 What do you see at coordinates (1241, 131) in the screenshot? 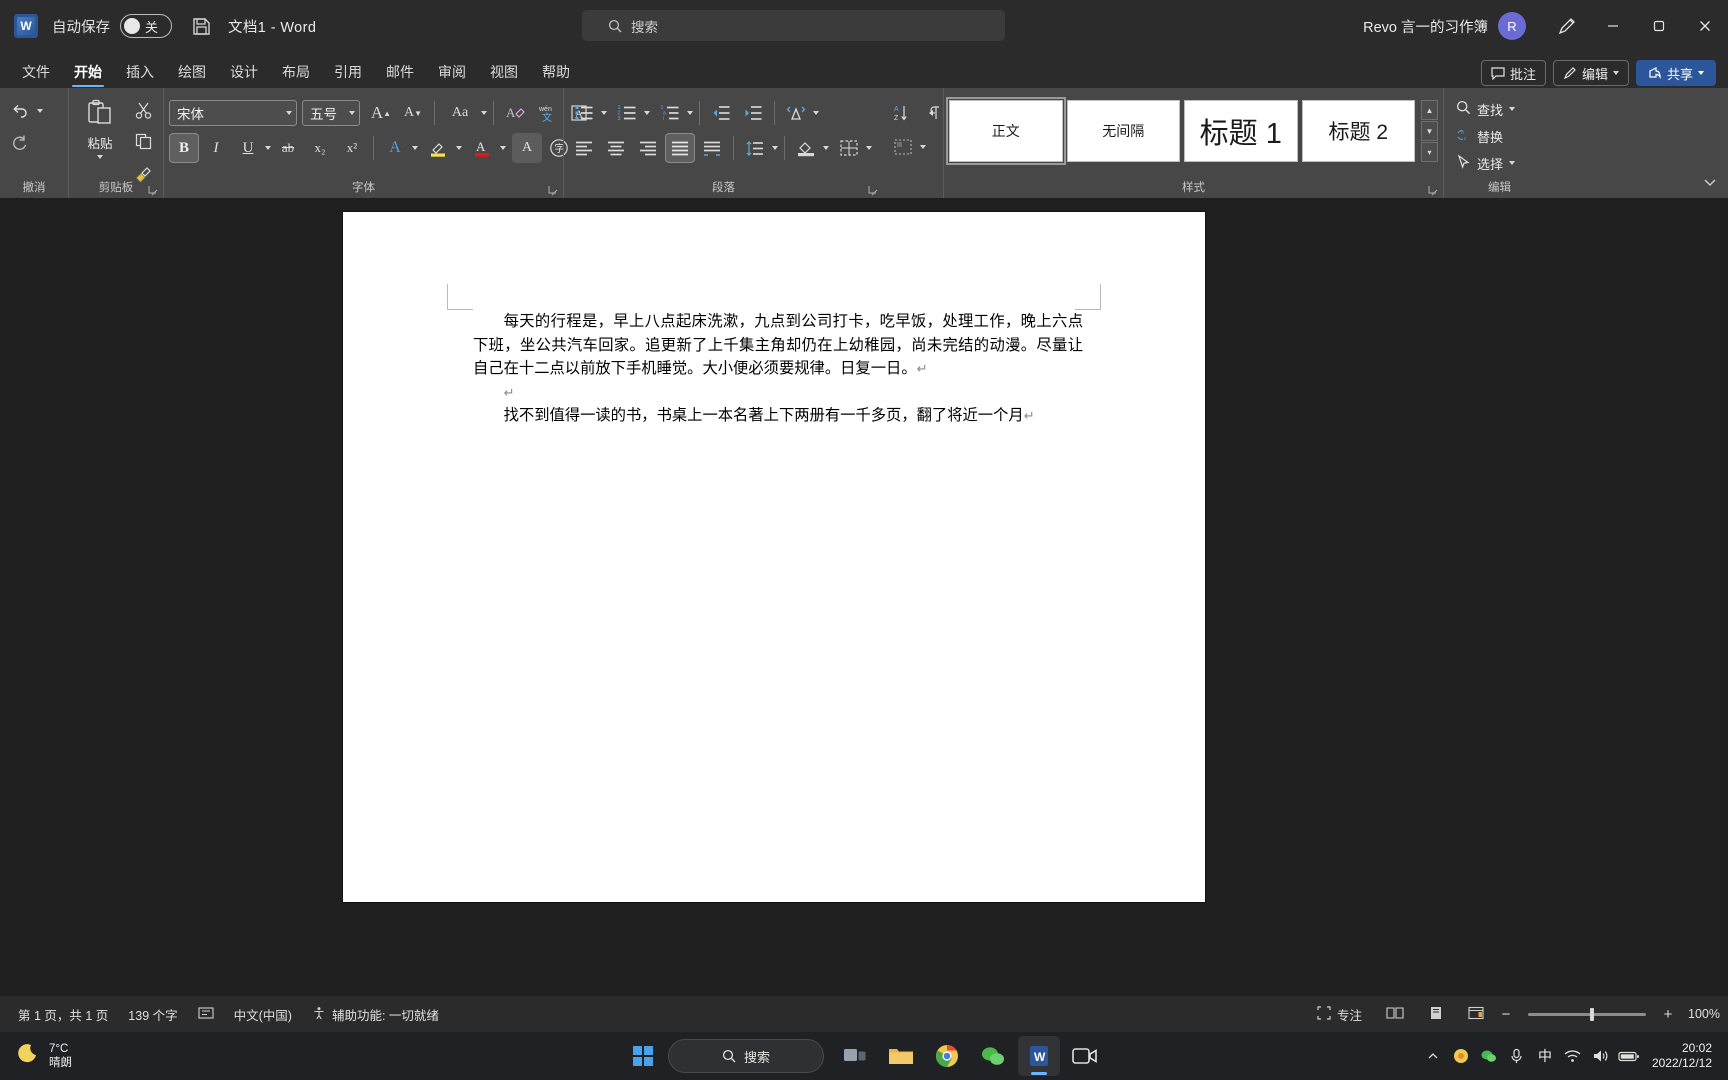
I see `style-heading-1: 标题 1` at bounding box center [1241, 131].